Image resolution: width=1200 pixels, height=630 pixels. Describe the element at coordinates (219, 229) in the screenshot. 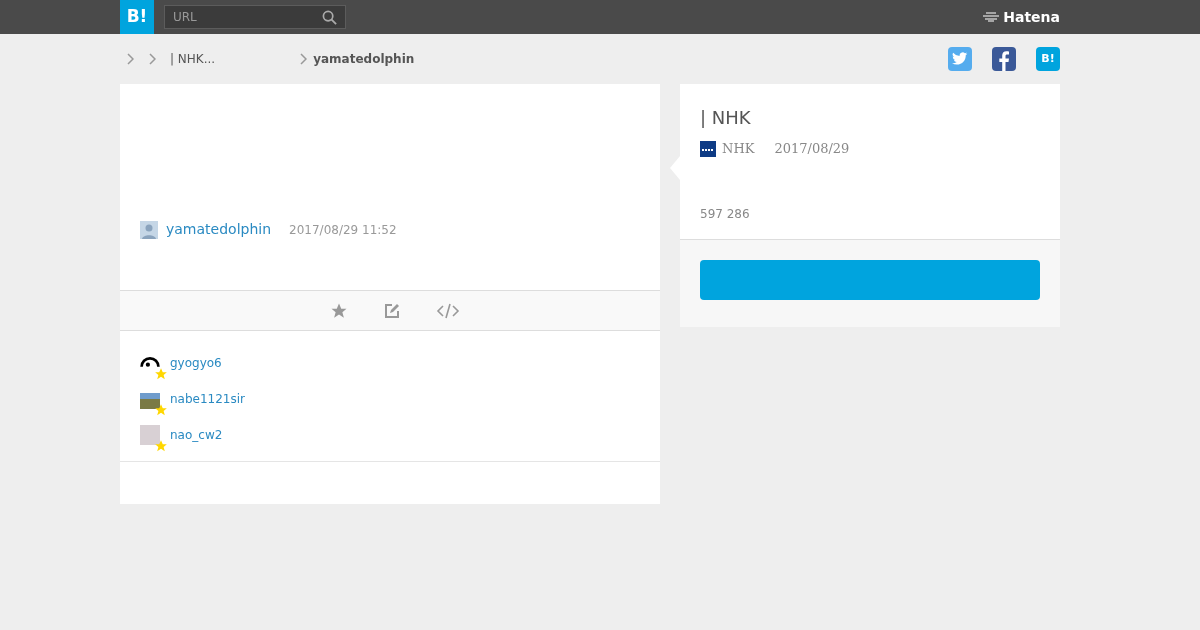

I see `user-link: yamatedolphin` at that location.